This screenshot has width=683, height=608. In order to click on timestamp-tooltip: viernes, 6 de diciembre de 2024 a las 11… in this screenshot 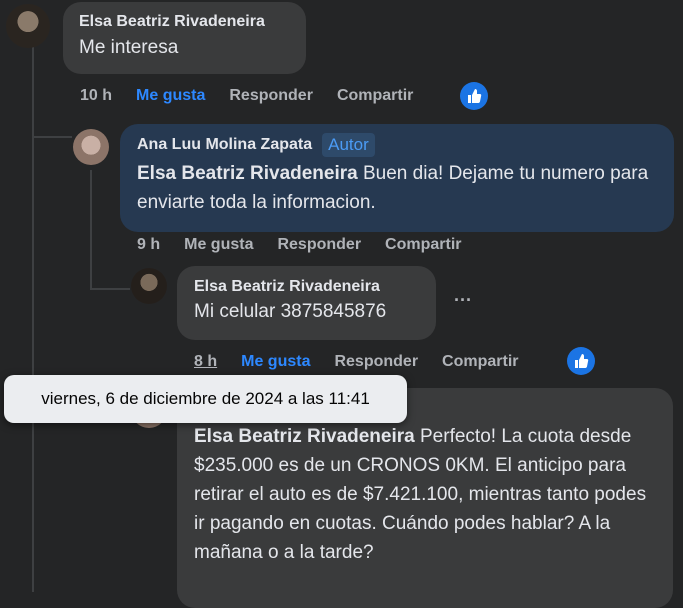, I will do `click(205, 399)`.